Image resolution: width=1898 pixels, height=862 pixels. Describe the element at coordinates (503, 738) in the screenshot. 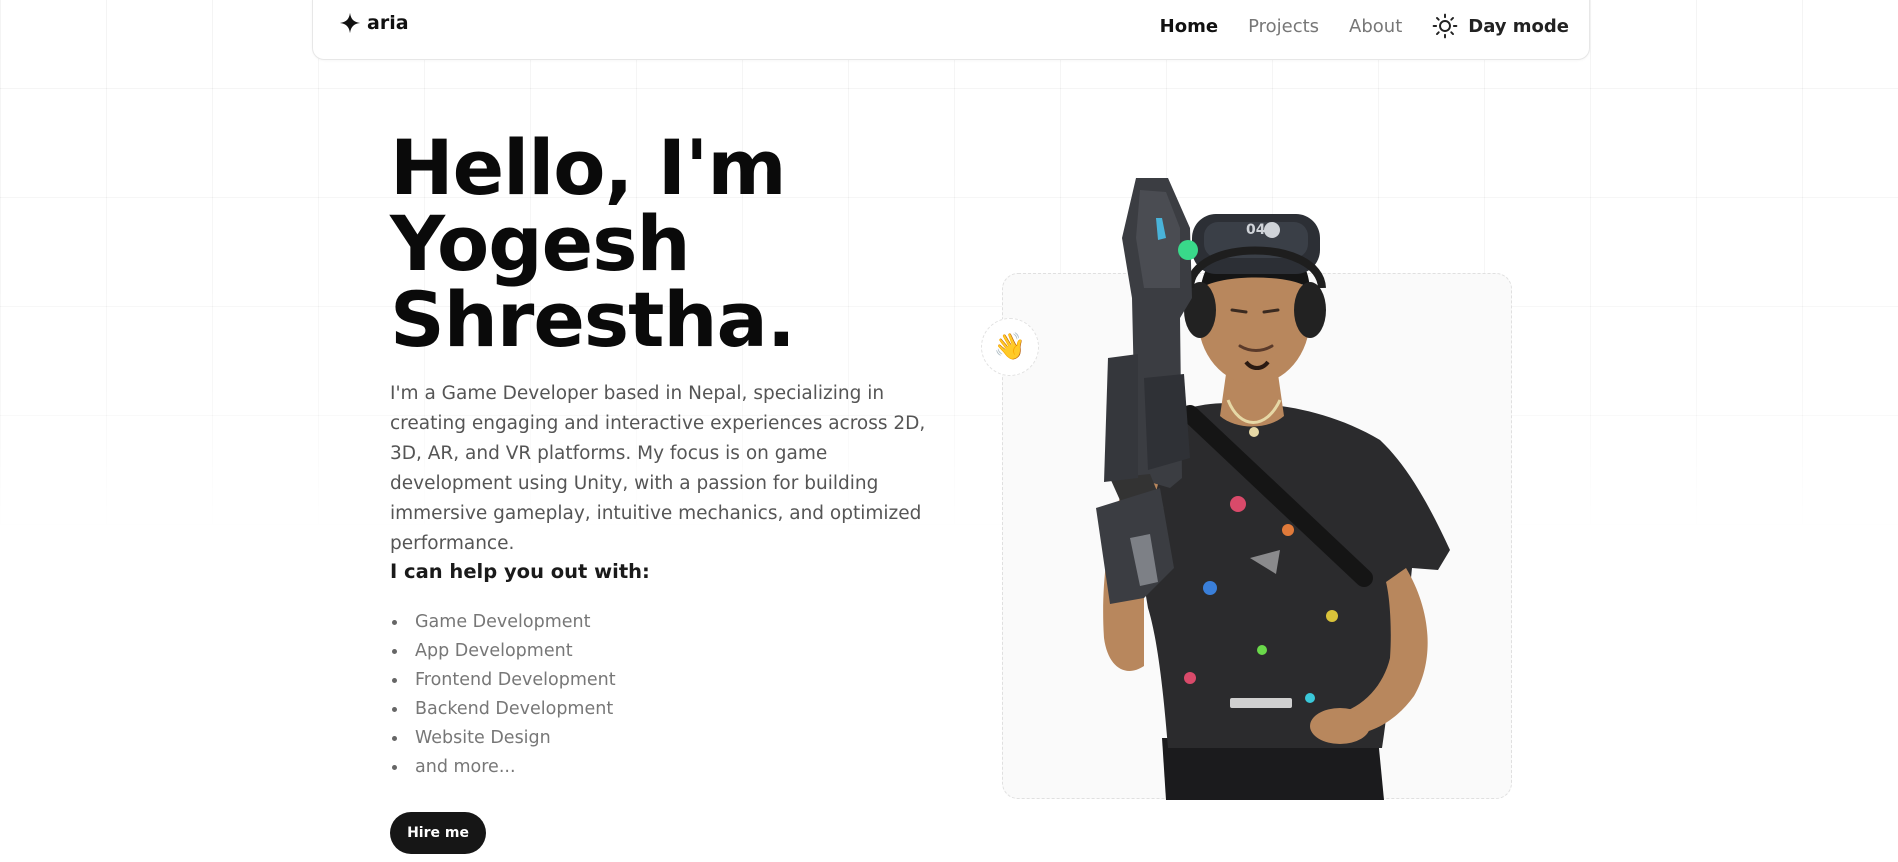

I see `list-item: Website Design` at that location.